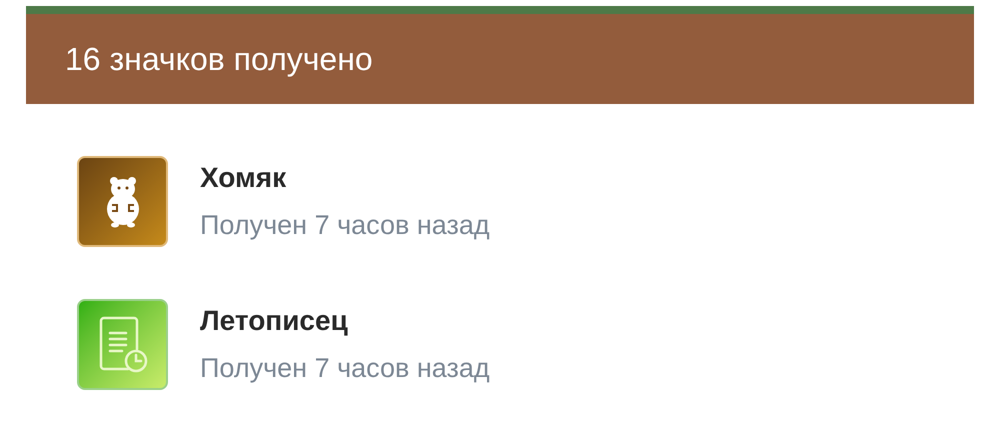 The height and width of the screenshot is (441, 1000). I want to click on badges-count-title: 16 значков получено, so click(219, 59).